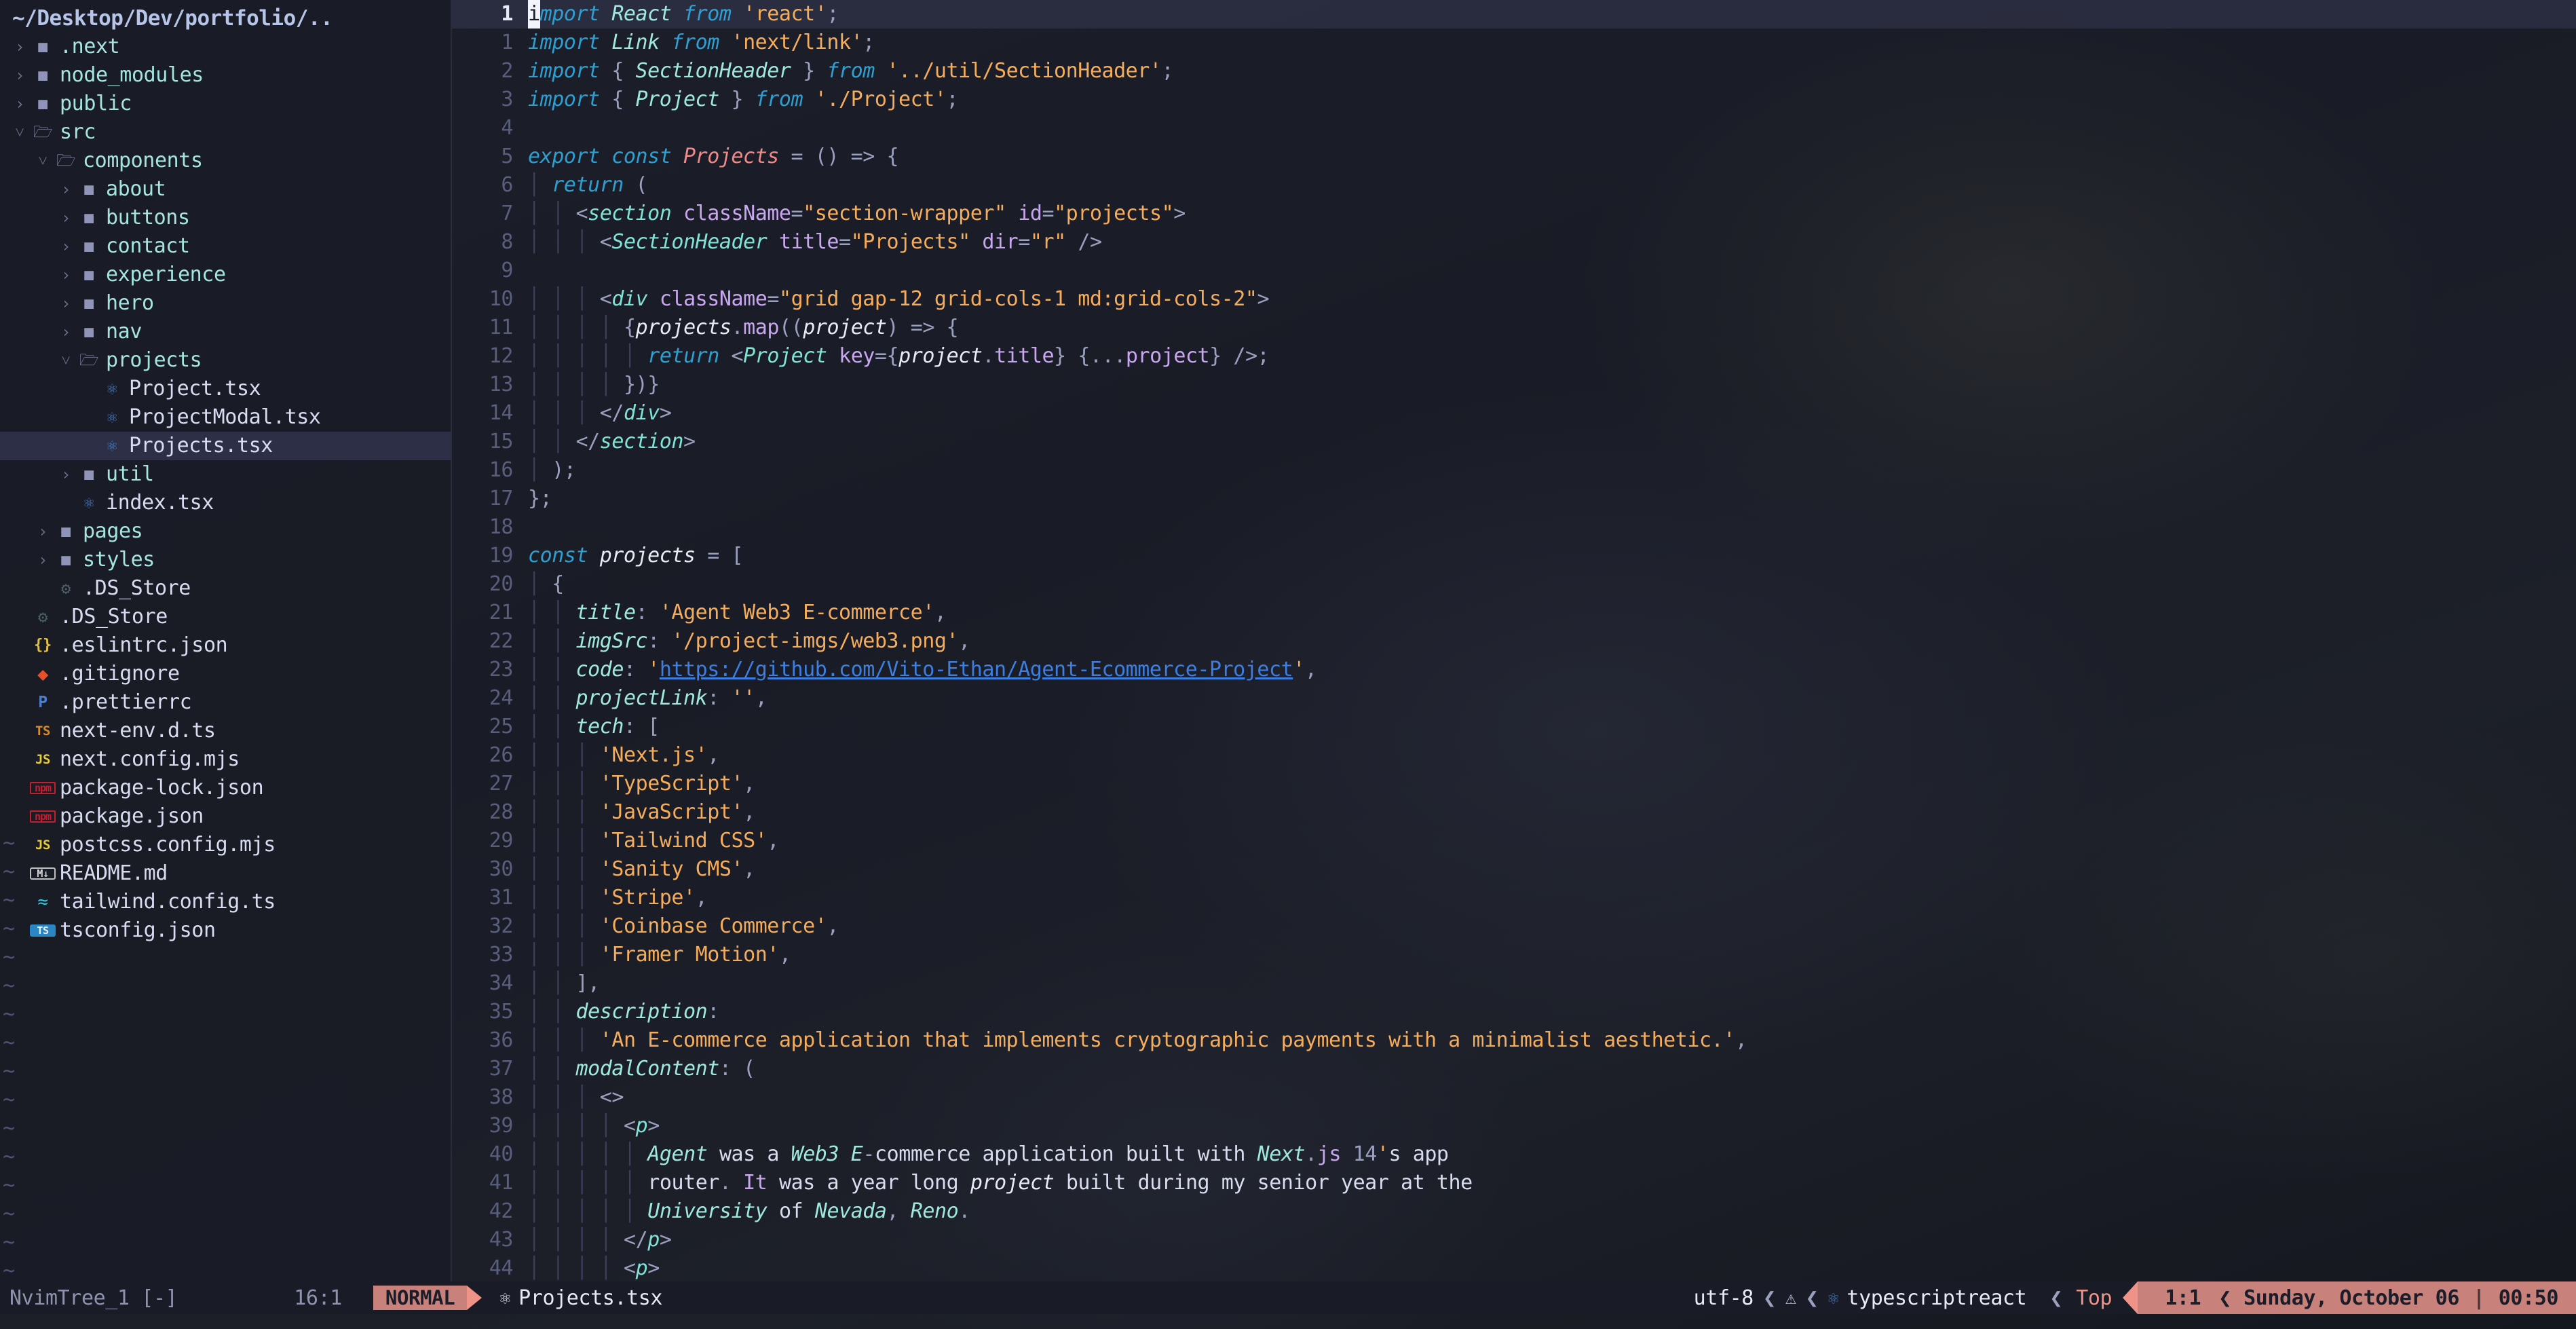 The height and width of the screenshot is (1329, 2576). What do you see at coordinates (1514, 413) in the screenshot?
I see `code-line: 14 │ │ │ </div>` at bounding box center [1514, 413].